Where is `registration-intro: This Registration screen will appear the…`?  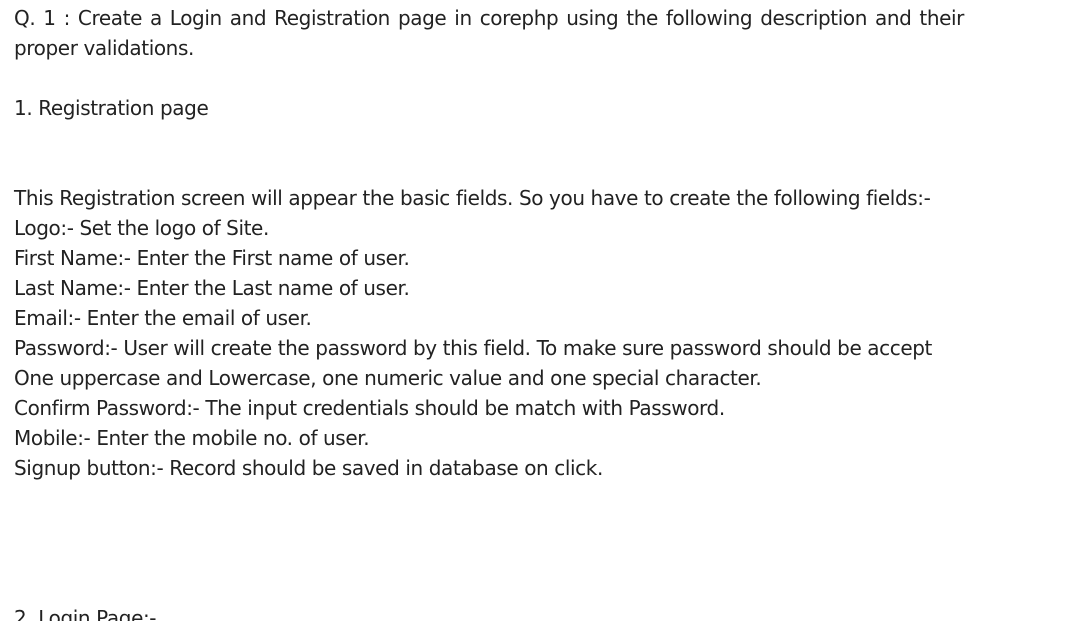
registration-intro: This Registration screen will appear the… is located at coordinates (472, 198).